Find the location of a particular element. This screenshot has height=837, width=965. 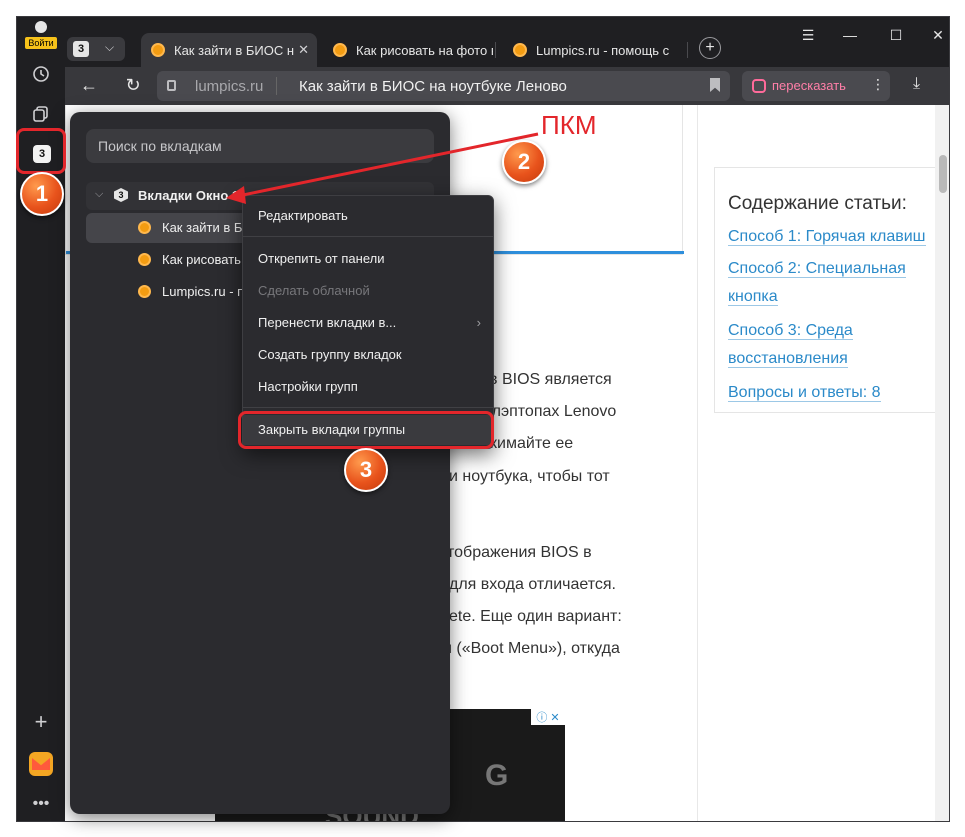

menu-item-group-settings: Настройки групп is located at coordinates (368, 387).